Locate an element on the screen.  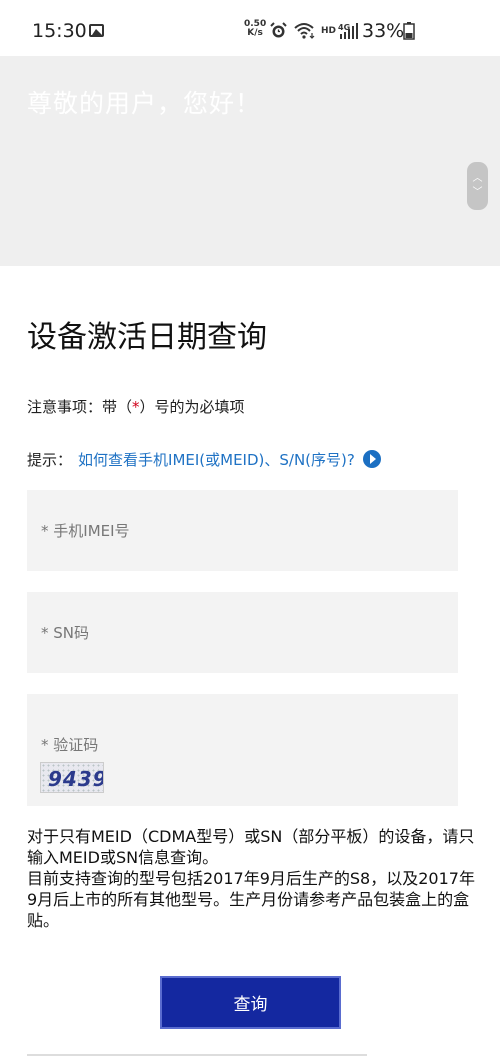
battery-icon is located at coordinates (409, 31).